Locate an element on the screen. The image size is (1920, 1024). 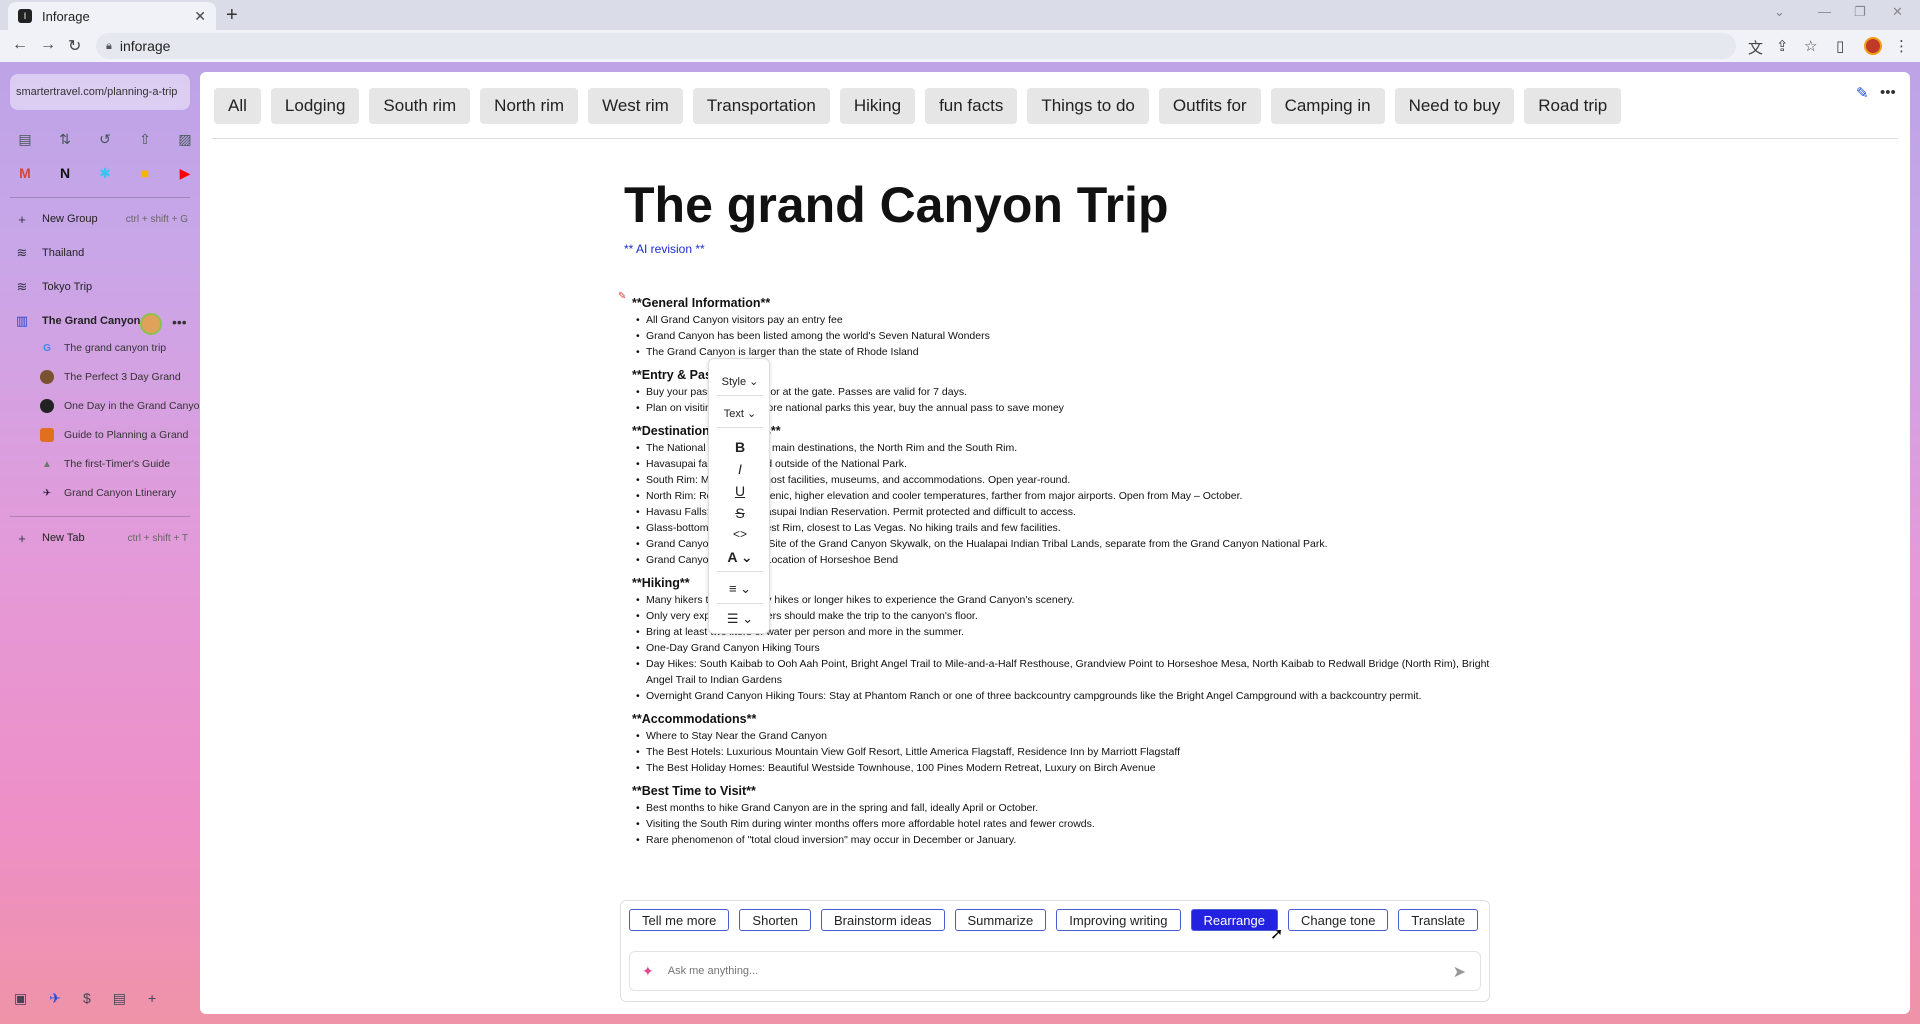
topic-chip: All is located at coordinates (237, 106).